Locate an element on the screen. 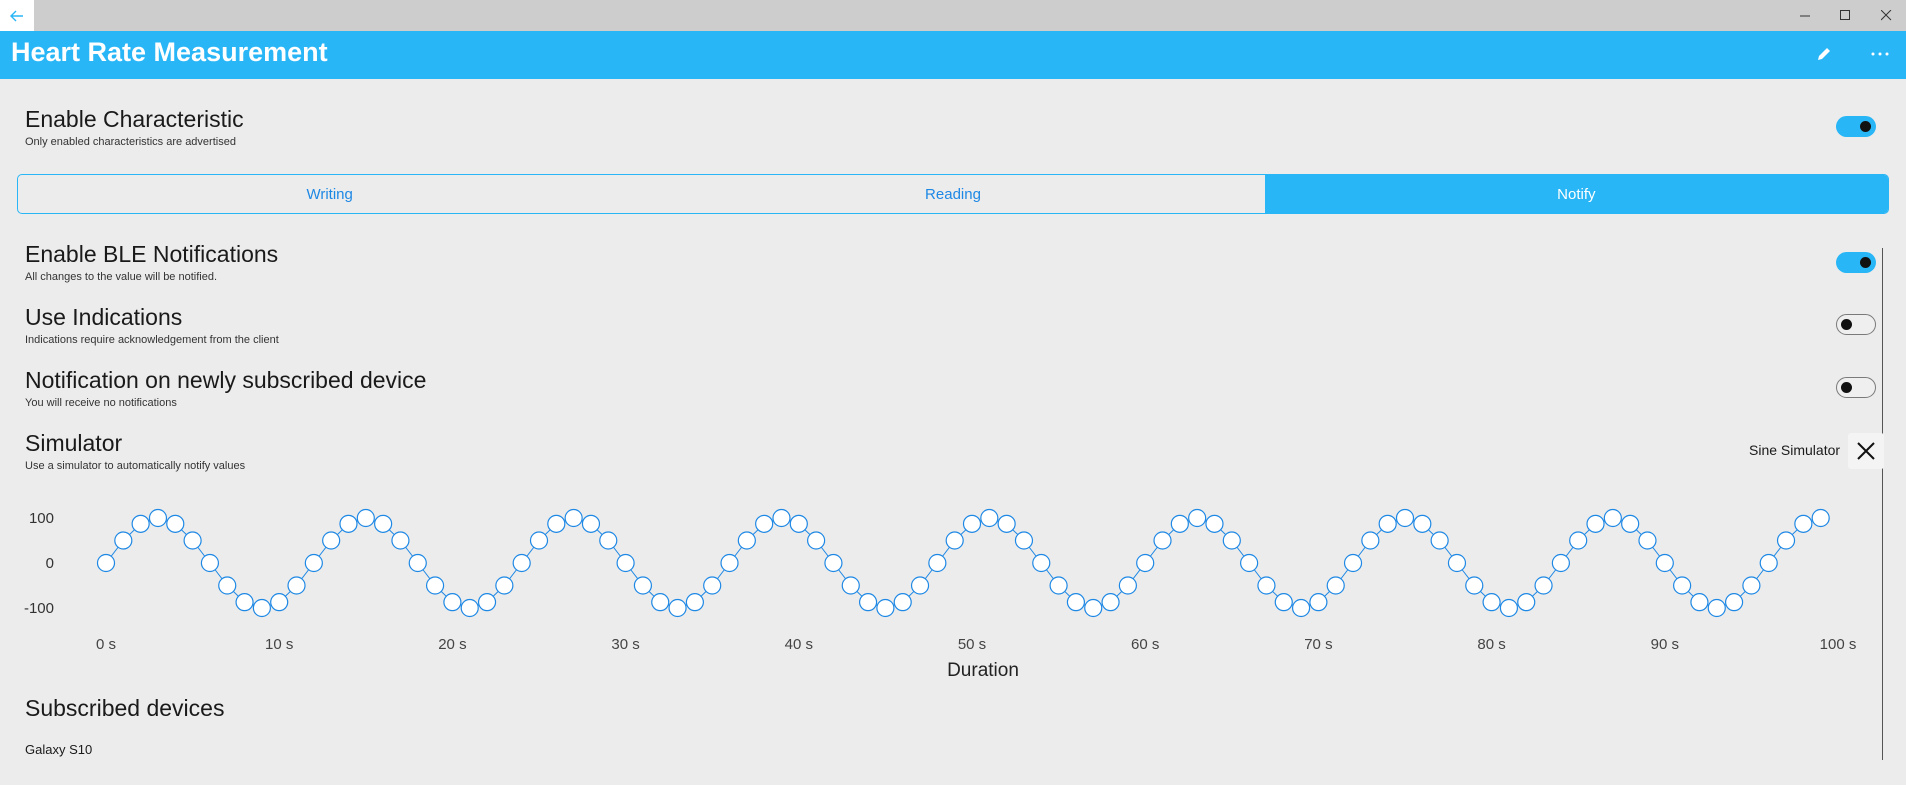 The height and width of the screenshot is (785, 1906). x-tick-label: 20 s is located at coordinates (452, 644).